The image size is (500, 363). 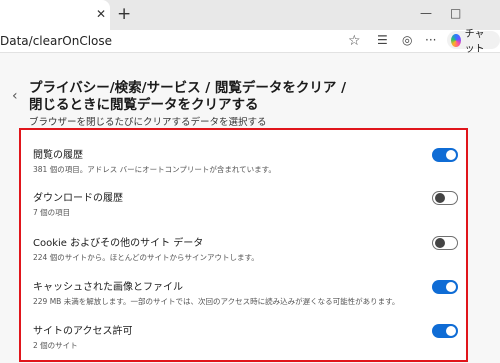 I want to click on toggle-cookies, so click(x=445, y=243).